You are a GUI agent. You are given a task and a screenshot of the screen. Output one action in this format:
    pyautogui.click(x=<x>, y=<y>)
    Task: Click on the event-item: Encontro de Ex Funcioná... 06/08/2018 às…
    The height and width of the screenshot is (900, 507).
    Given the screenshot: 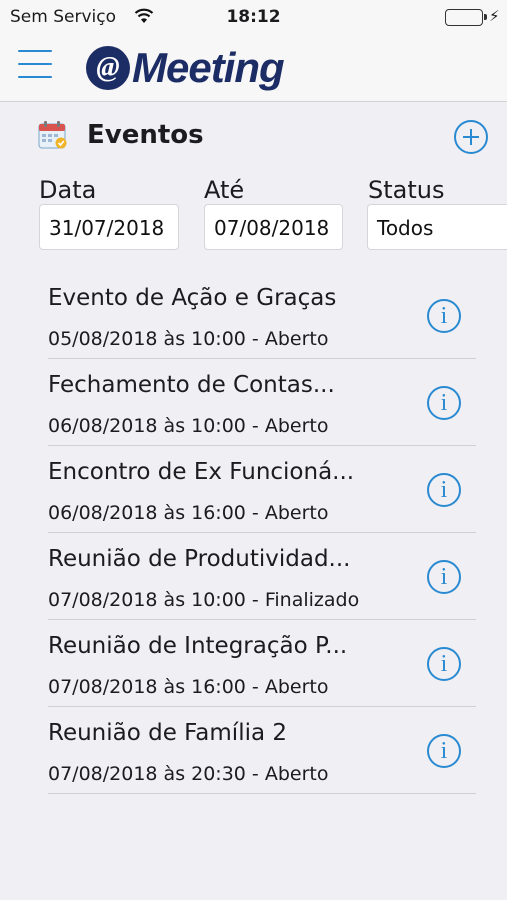 What is the action you would take?
    pyautogui.click(x=262, y=489)
    